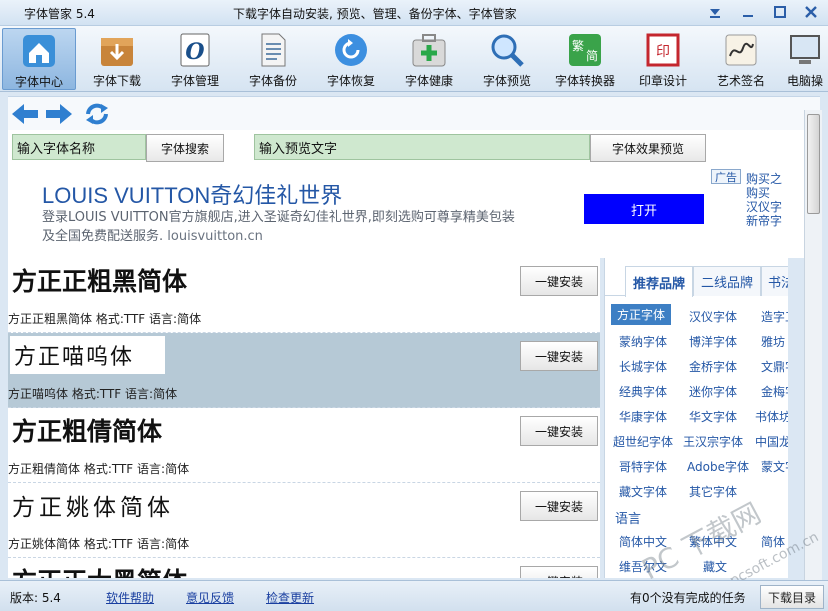 The image size is (828, 611). What do you see at coordinates (103, 236) in the screenshot?
I see `ad-line-2: 及全国免费配送服务.` at bounding box center [103, 236].